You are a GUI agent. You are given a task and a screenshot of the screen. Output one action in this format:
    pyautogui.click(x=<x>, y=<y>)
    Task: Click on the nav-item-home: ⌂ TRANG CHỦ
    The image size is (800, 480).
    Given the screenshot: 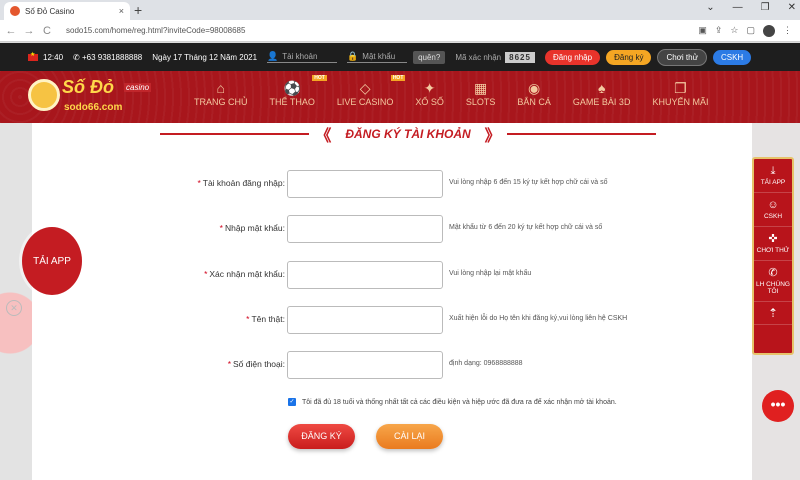 What is the action you would take?
    pyautogui.click(x=221, y=93)
    